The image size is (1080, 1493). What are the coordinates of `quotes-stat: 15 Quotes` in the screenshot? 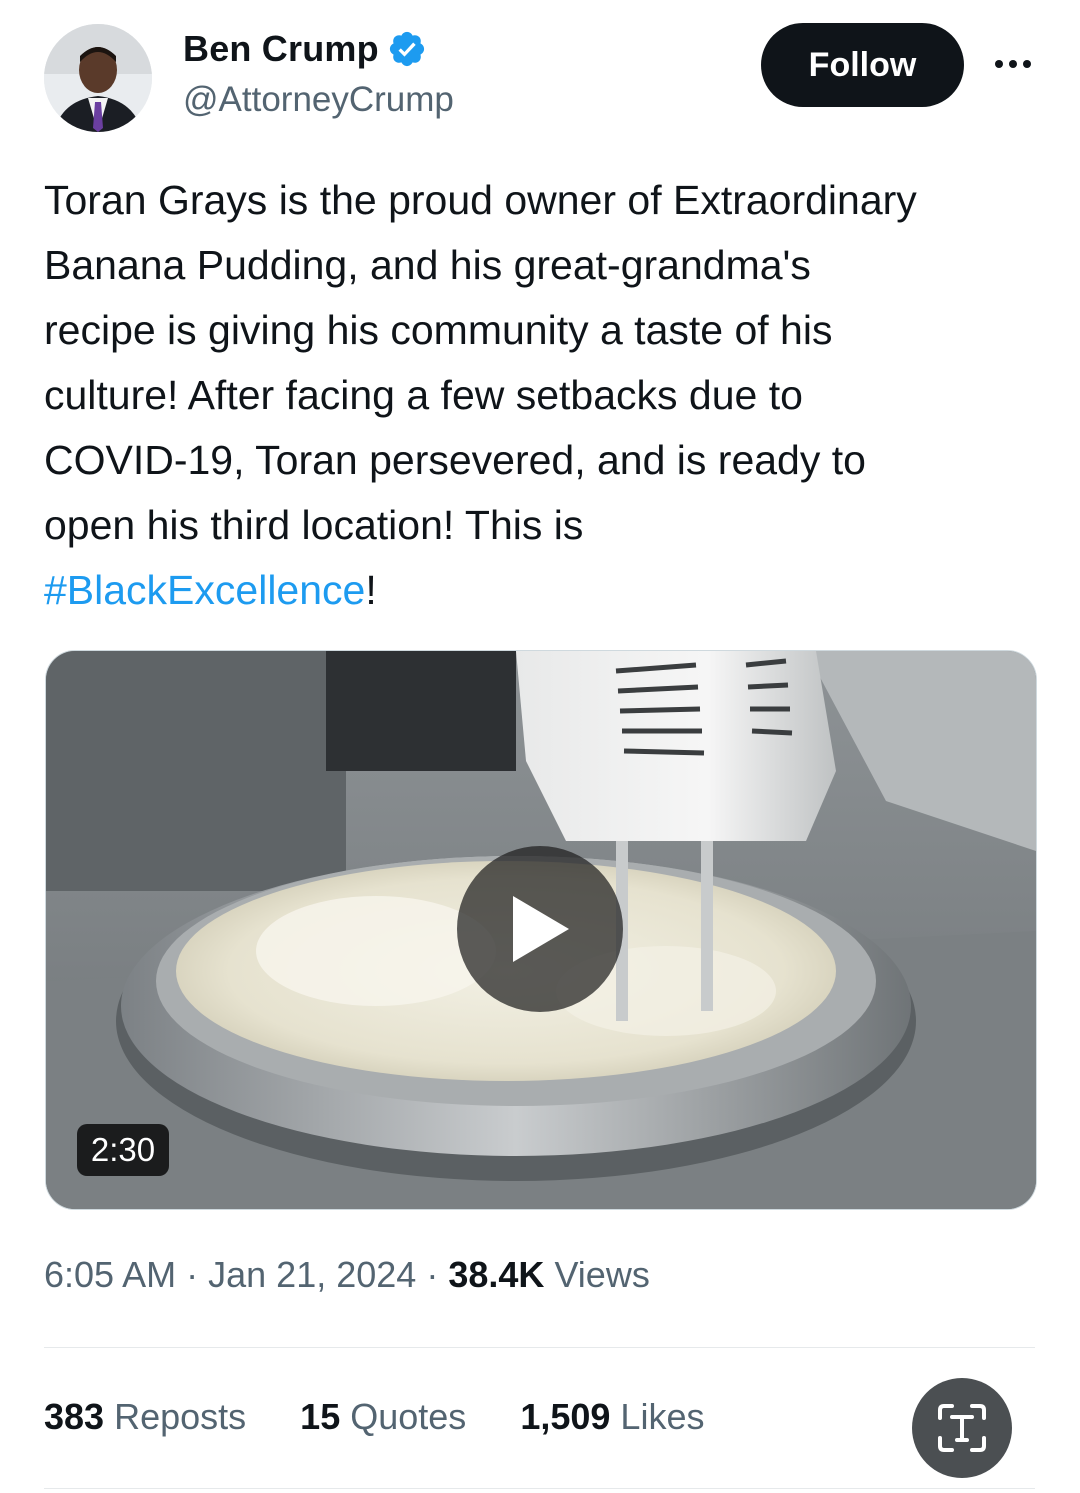 It's located at (383, 1417).